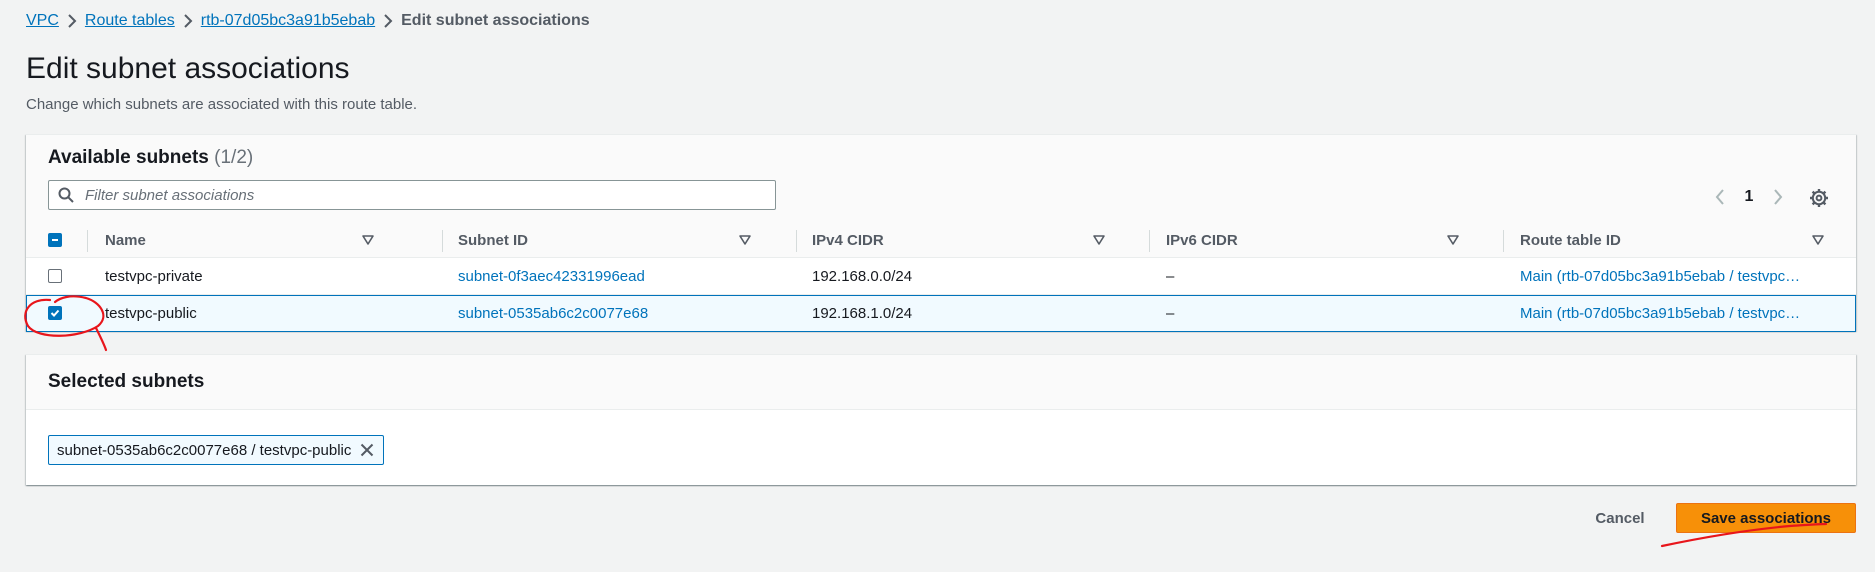 The width and height of the screenshot is (1875, 572). Describe the element at coordinates (1766, 518) in the screenshot. I see `save-associations-button: Save associations` at that location.